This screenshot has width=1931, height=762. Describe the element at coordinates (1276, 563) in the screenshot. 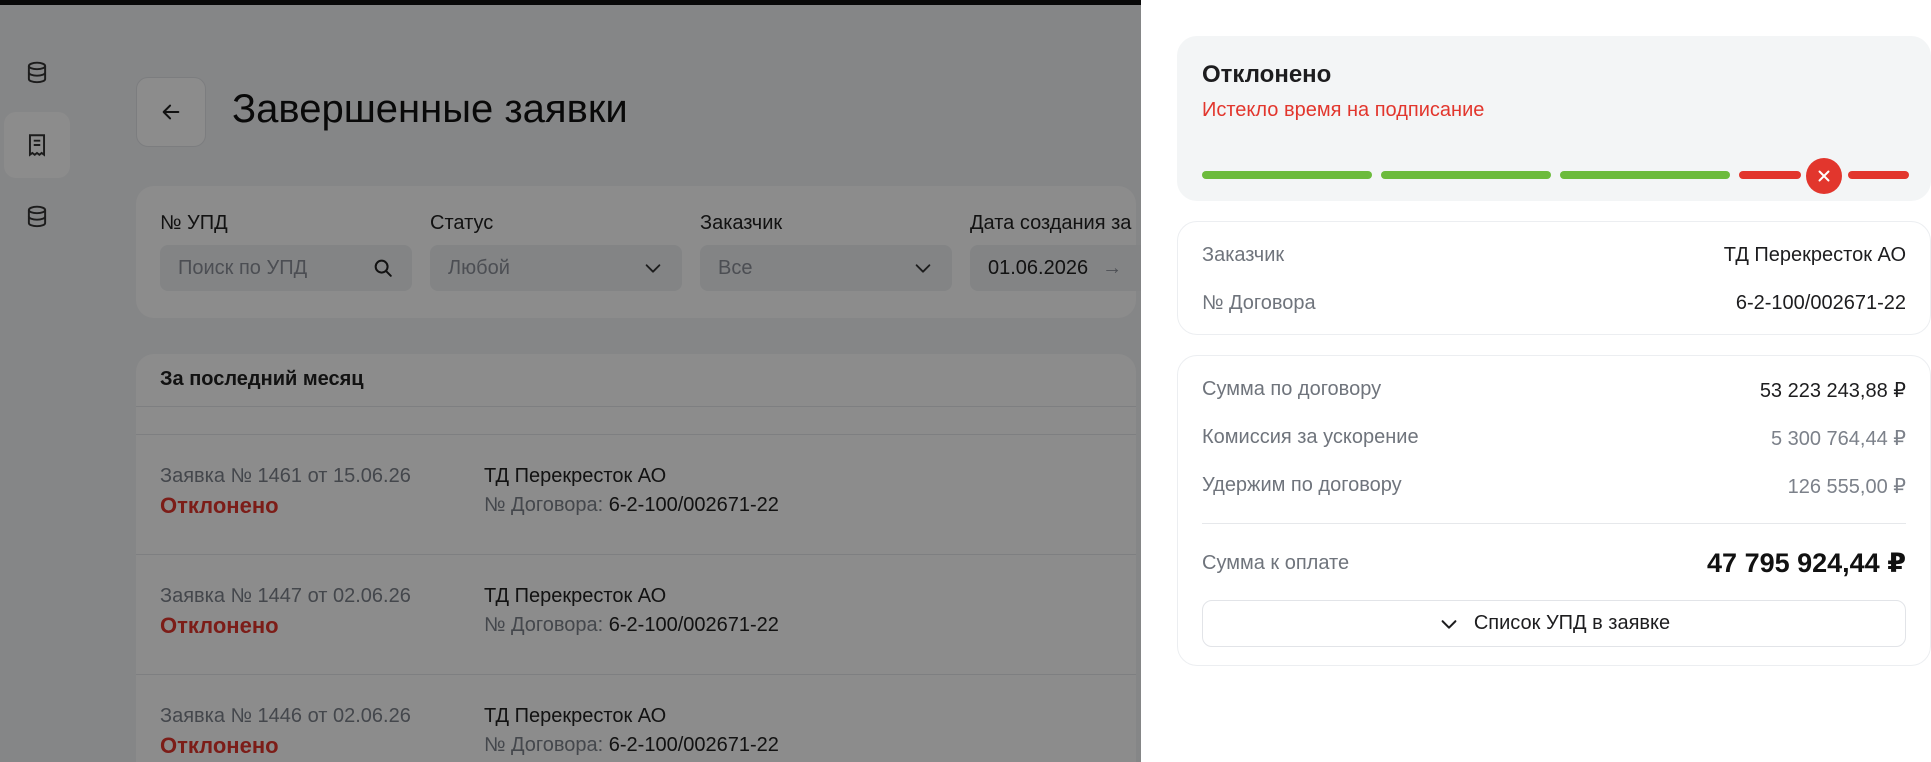

I see `total-label: Сумма к оплате` at that location.